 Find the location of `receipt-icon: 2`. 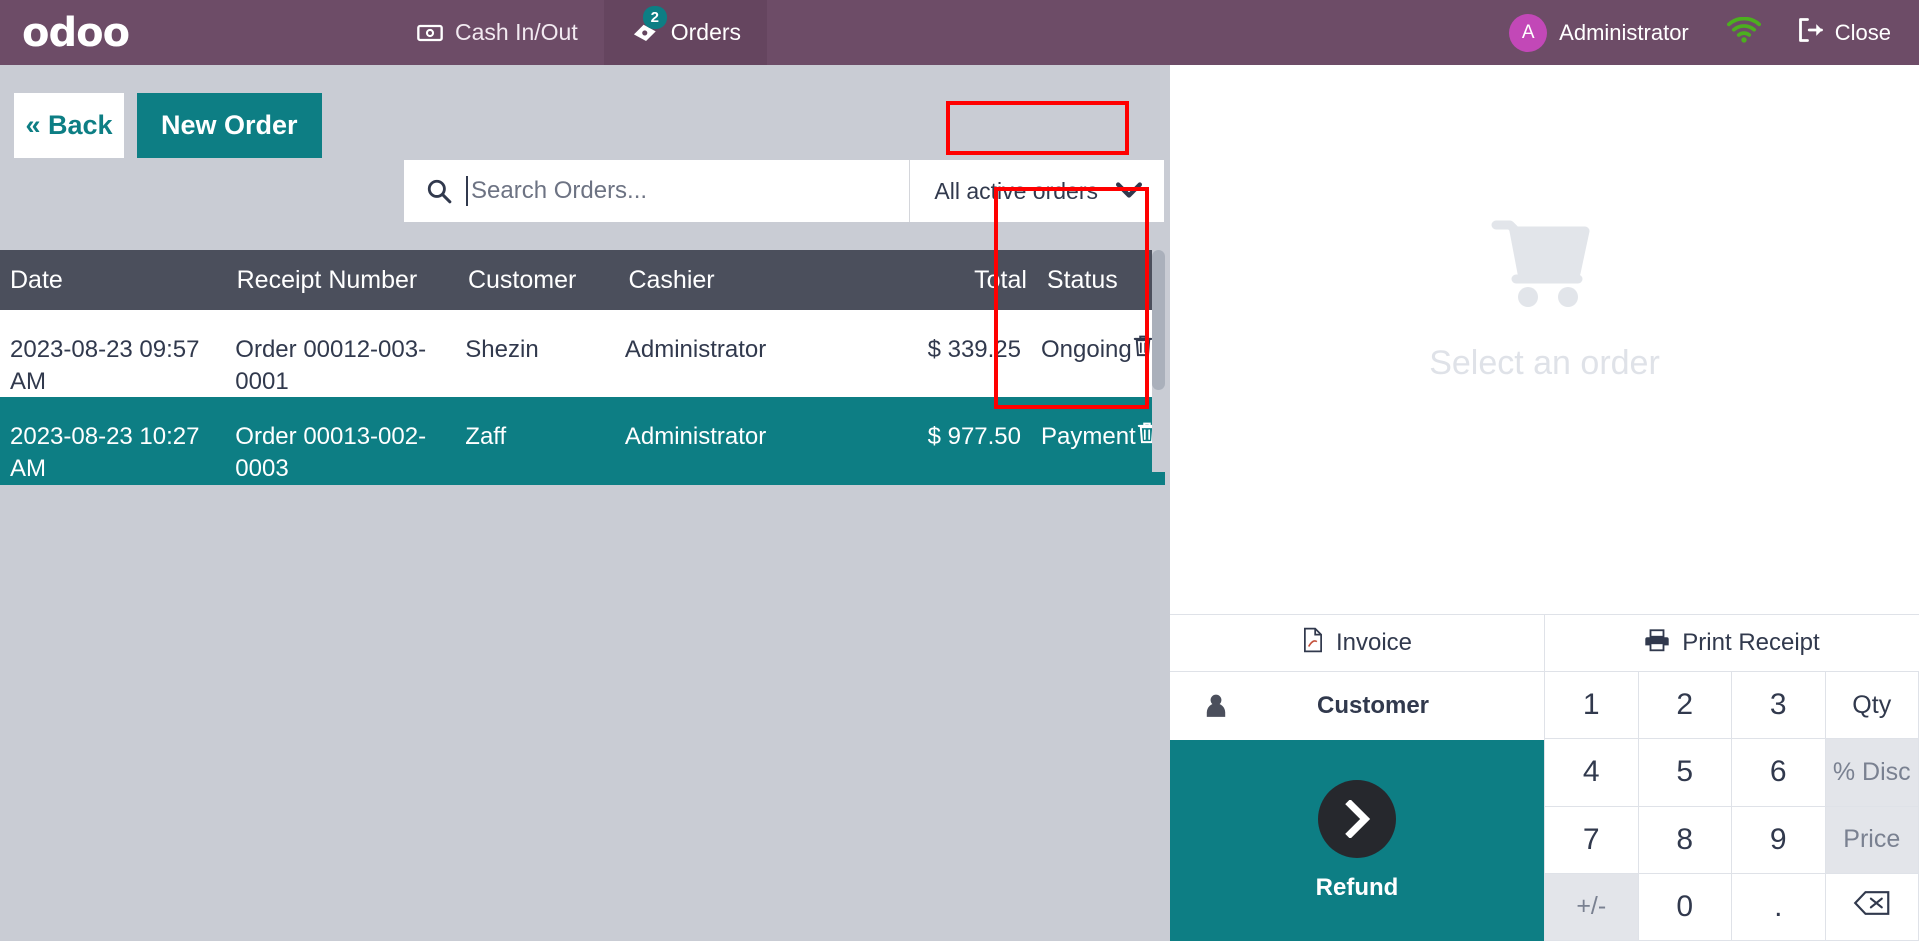

receipt-icon: 2 is located at coordinates (648, 26).